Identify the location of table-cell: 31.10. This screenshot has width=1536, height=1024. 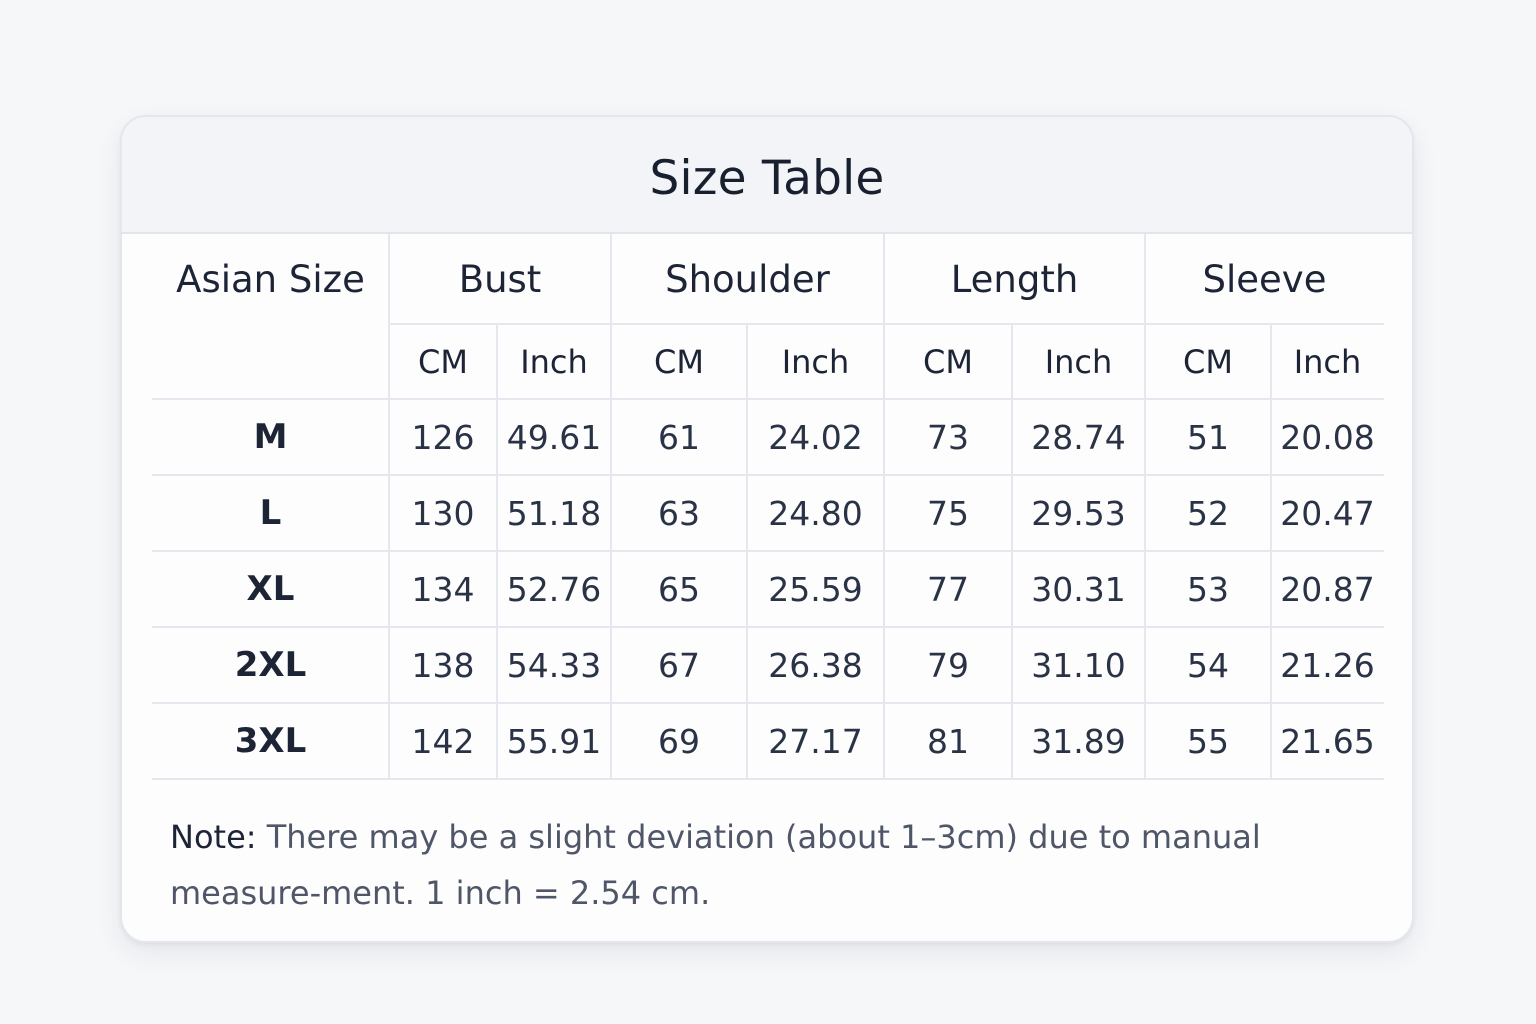
(1078, 665).